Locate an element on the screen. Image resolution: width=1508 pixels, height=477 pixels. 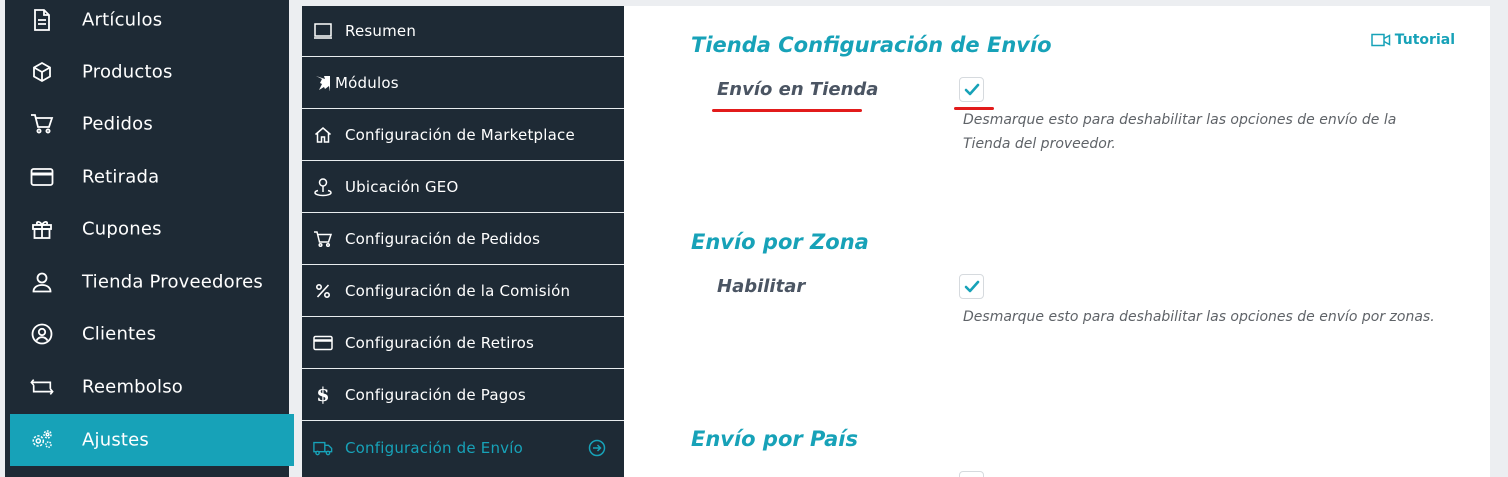
monitor-icon is located at coordinates (323, 31).